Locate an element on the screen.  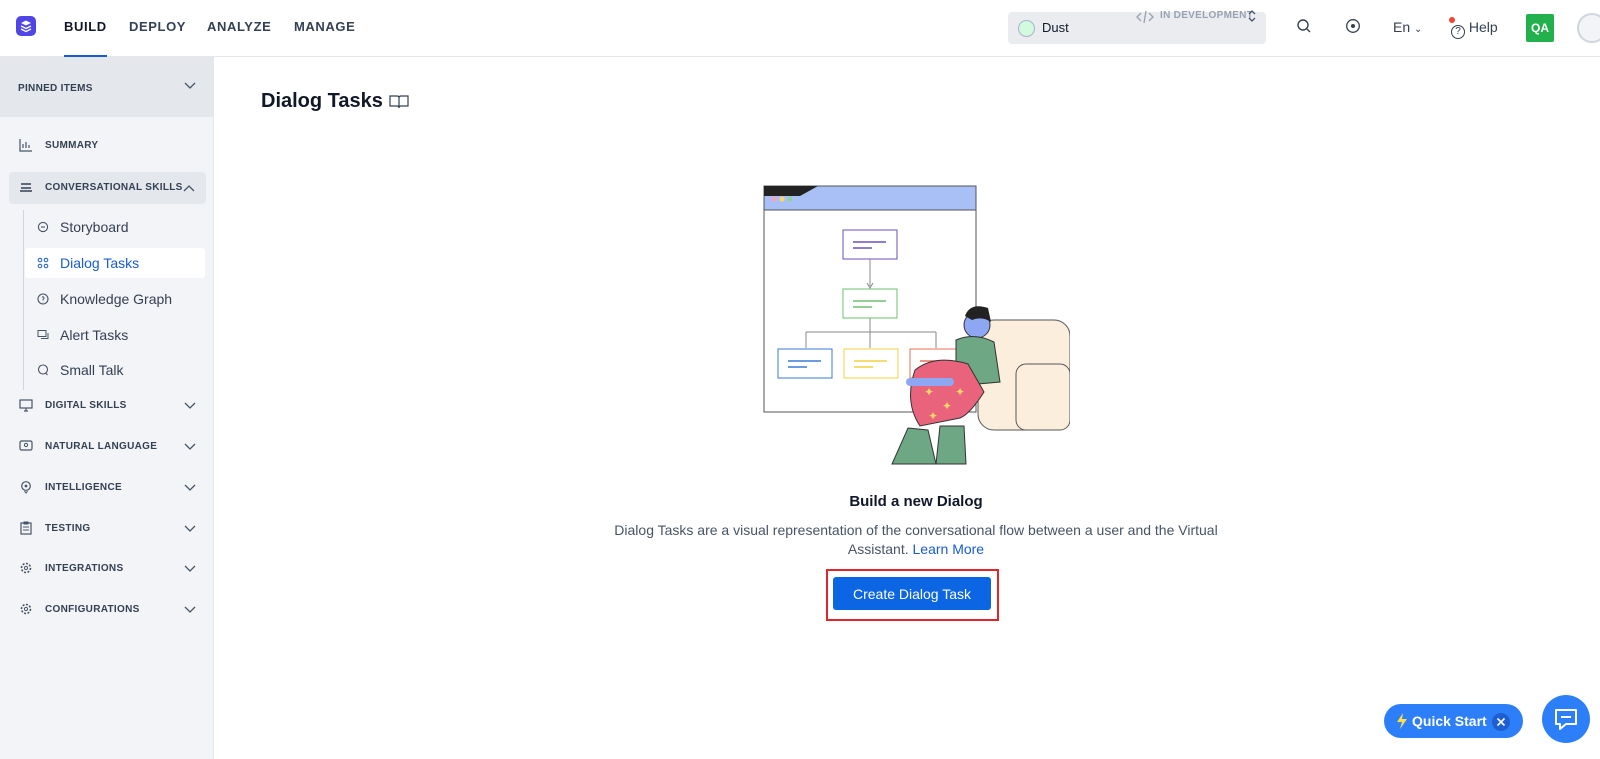
sidebar-subitem-knowledge-graph: Knowledge Graph is located at coordinates (115, 299).